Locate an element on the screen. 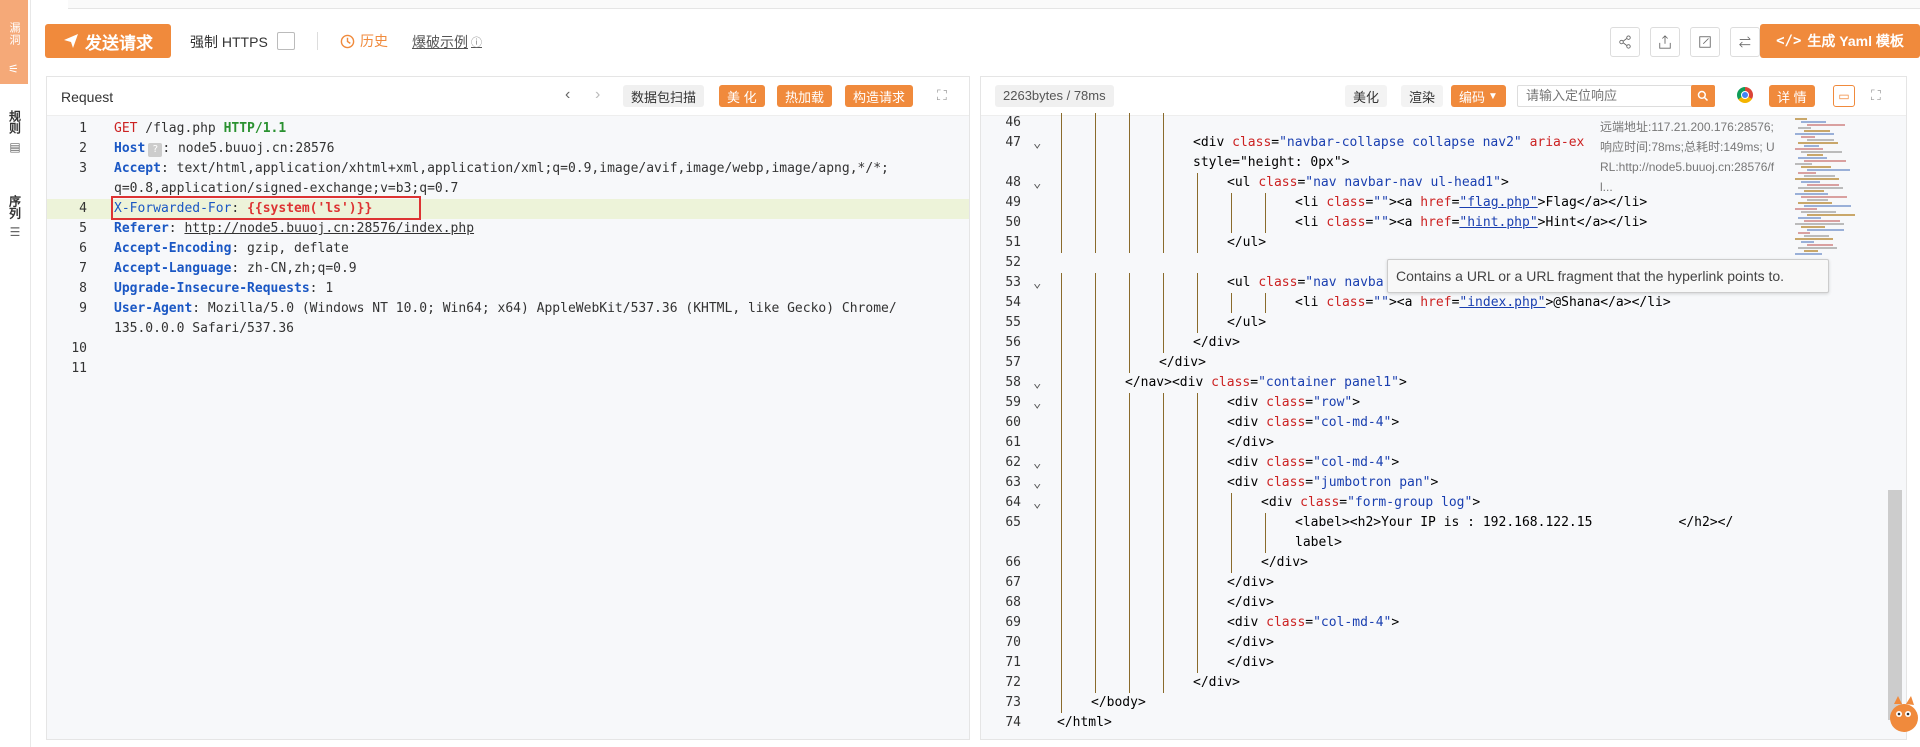  code-line: 58 ⌄ </nav><div class="container panel1"> is located at coordinates (1443, 383).